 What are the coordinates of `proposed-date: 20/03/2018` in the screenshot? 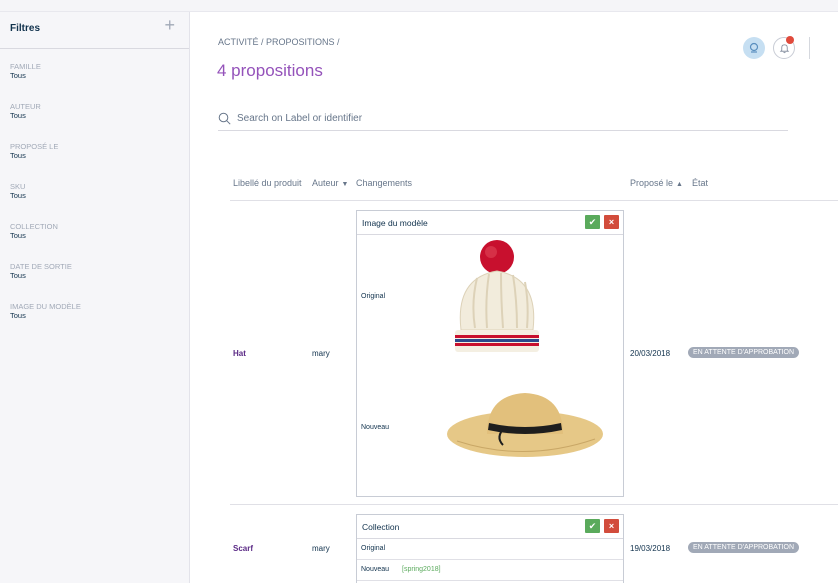 It's located at (650, 353).